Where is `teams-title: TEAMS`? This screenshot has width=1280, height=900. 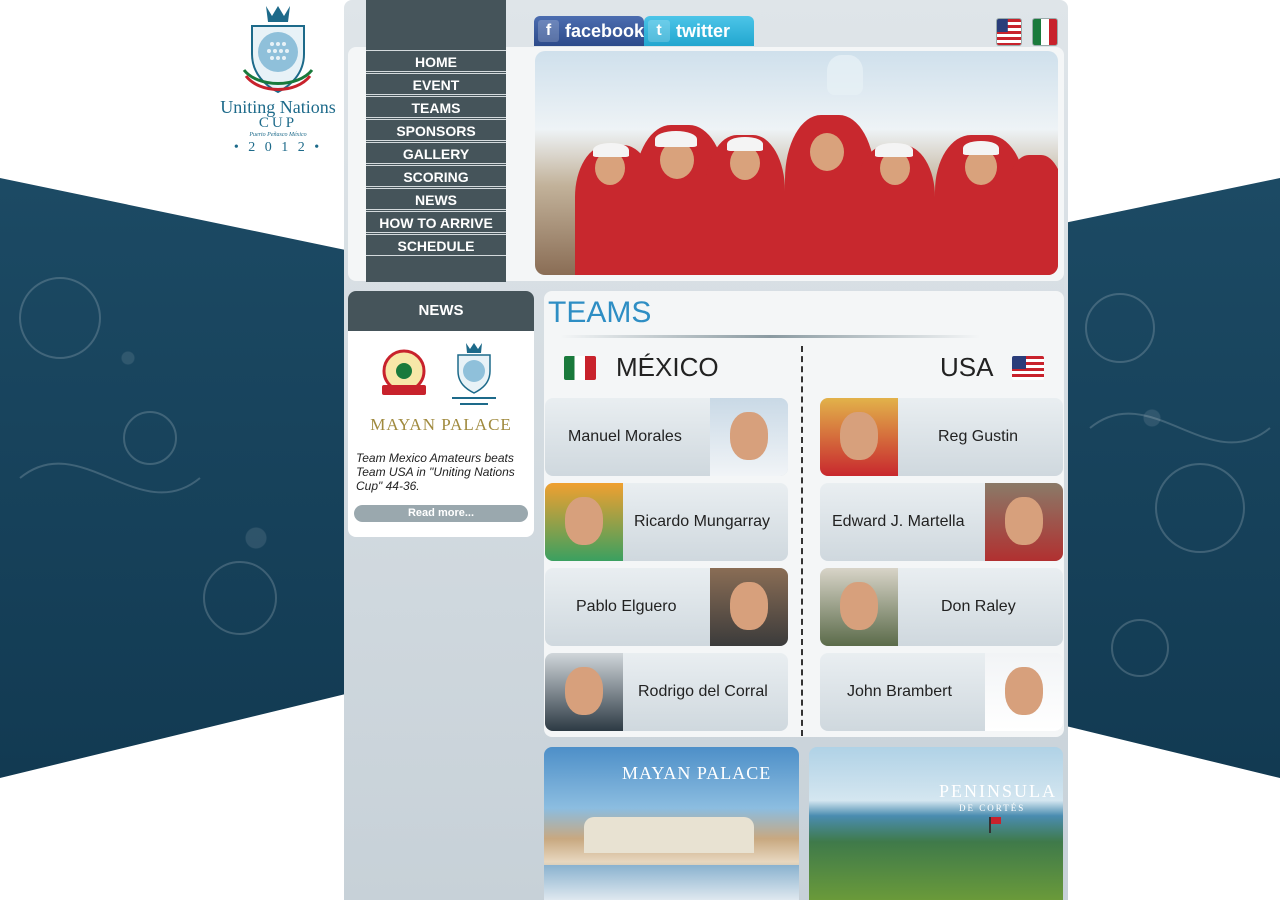 teams-title: TEAMS is located at coordinates (600, 312).